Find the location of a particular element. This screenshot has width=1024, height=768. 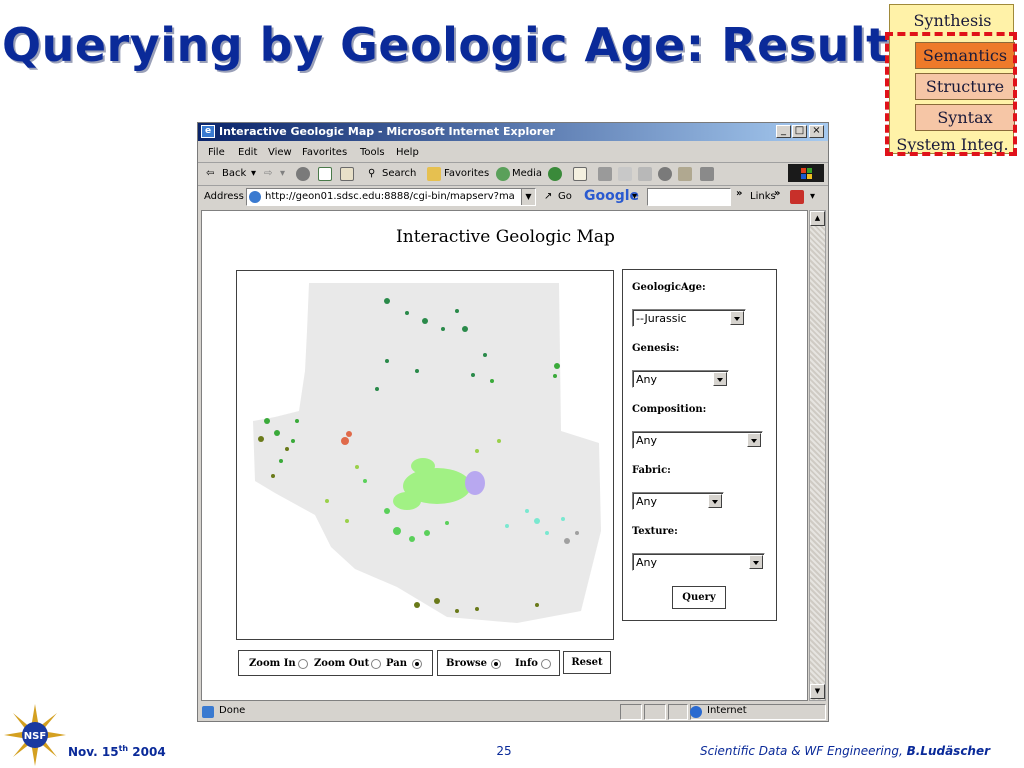

zoom-out-radio is located at coordinates (376, 664).